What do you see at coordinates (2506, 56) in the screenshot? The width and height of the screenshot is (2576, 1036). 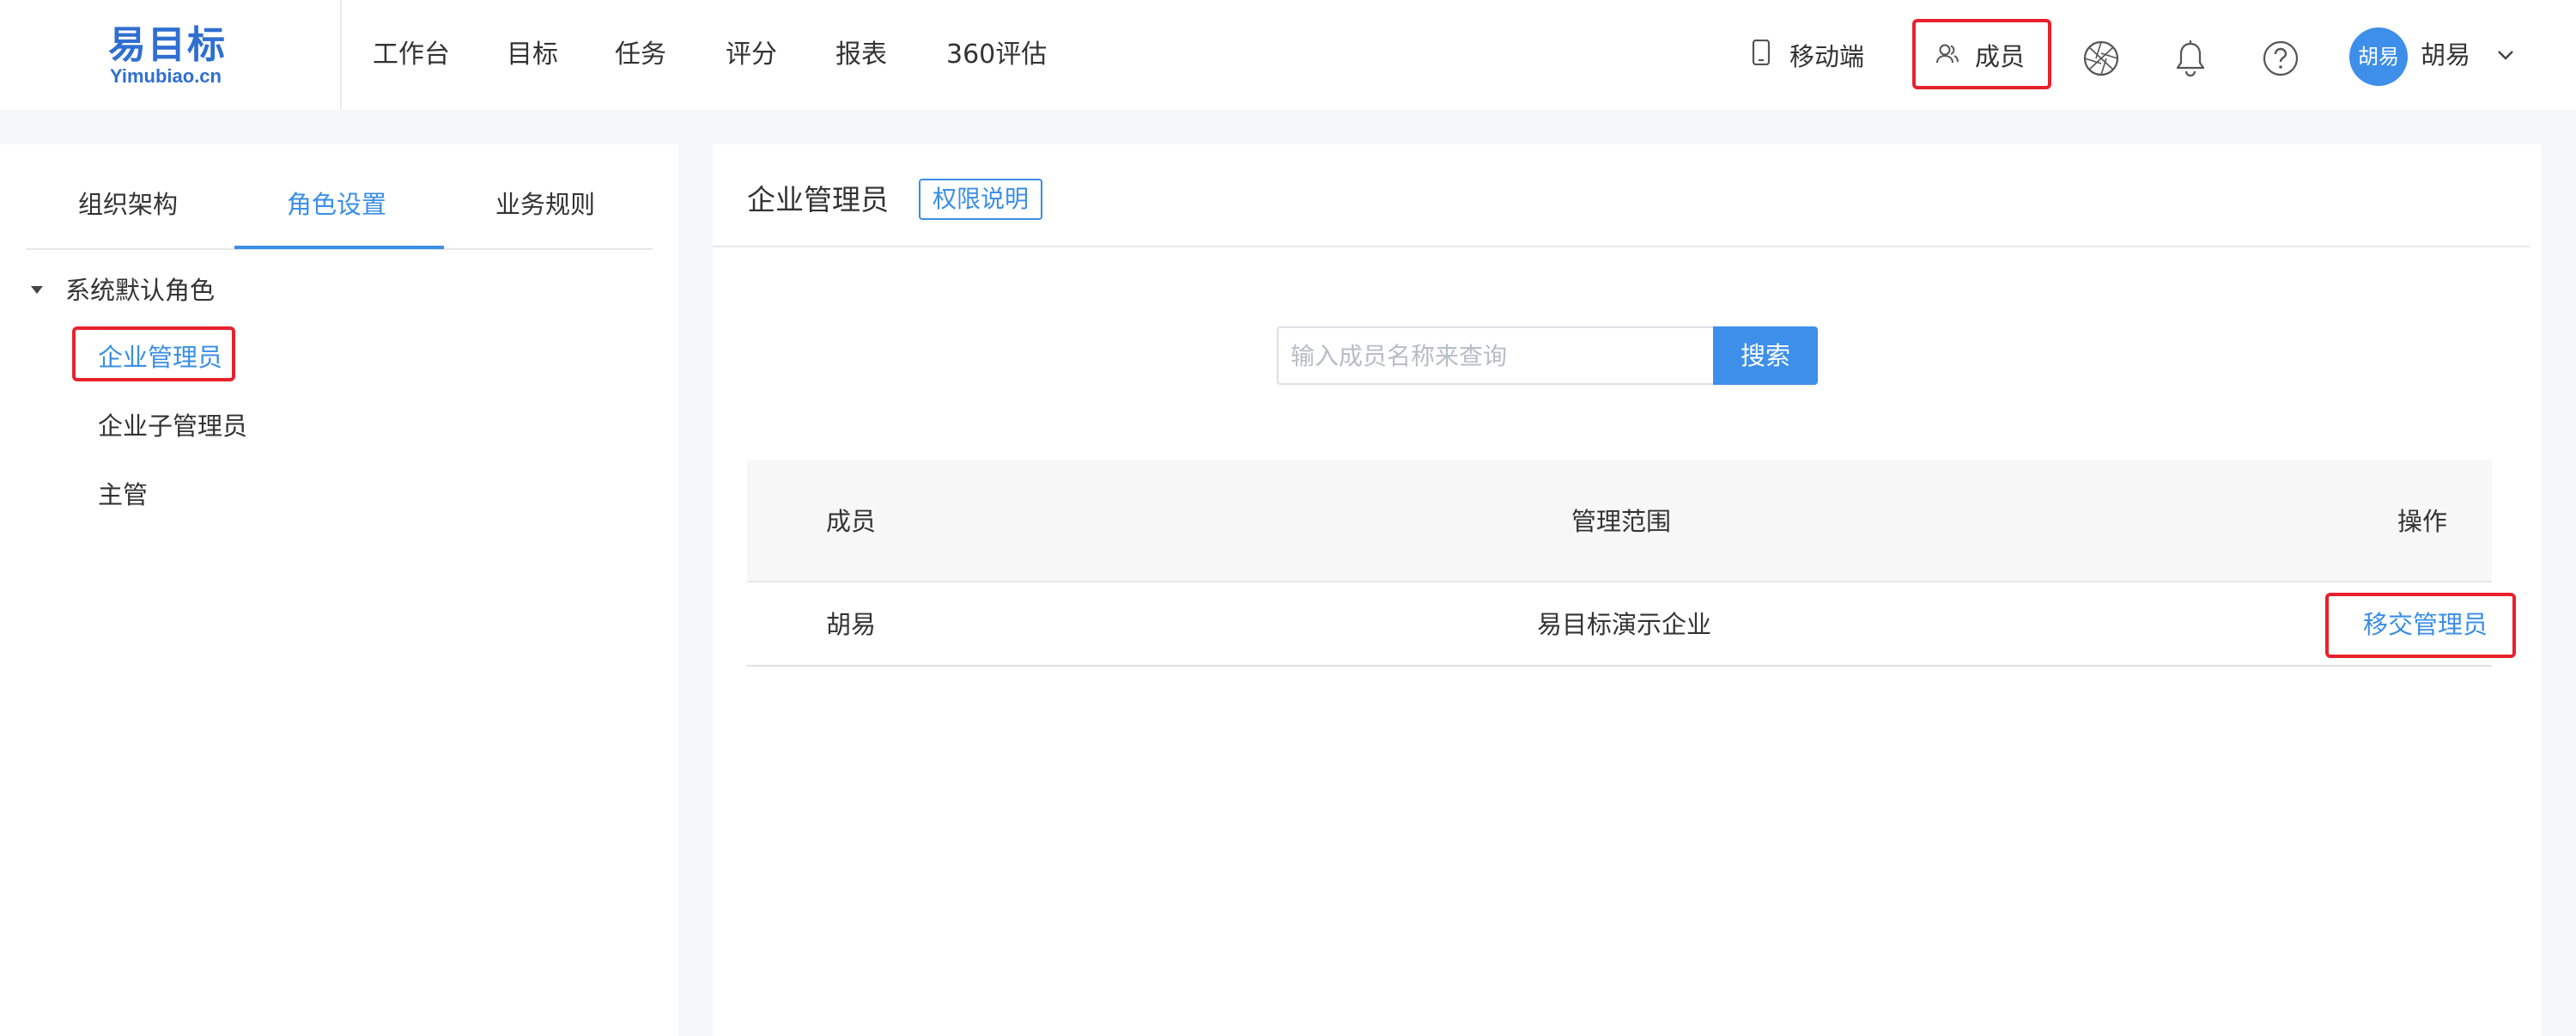 I see `chevron-down-icon` at bounding box center [2506, 56].